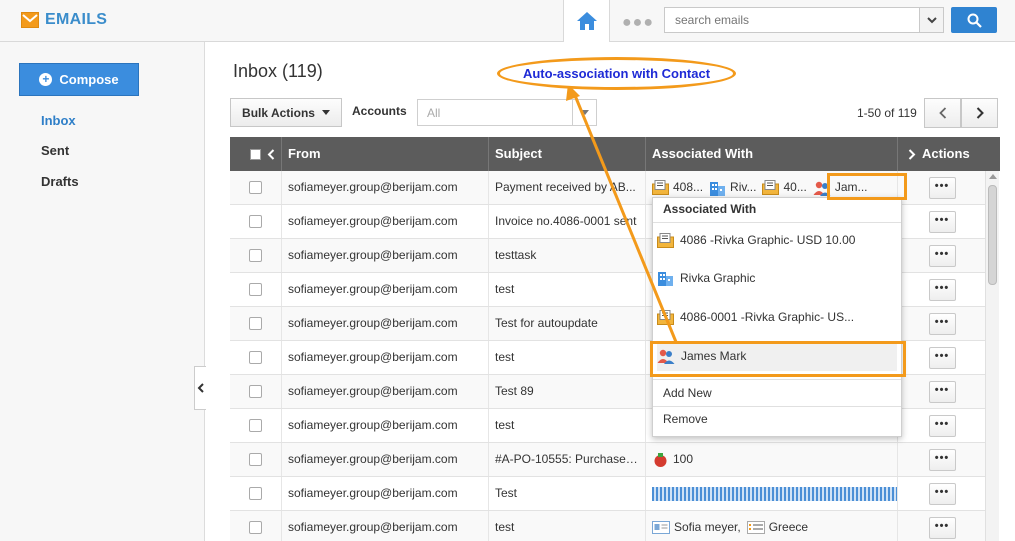 The height and width of the screenshot is (541, 1015). Describe the element at coordinates (278, 71) in the screenshot. I see `page-title: Inbox (119)` at that location.